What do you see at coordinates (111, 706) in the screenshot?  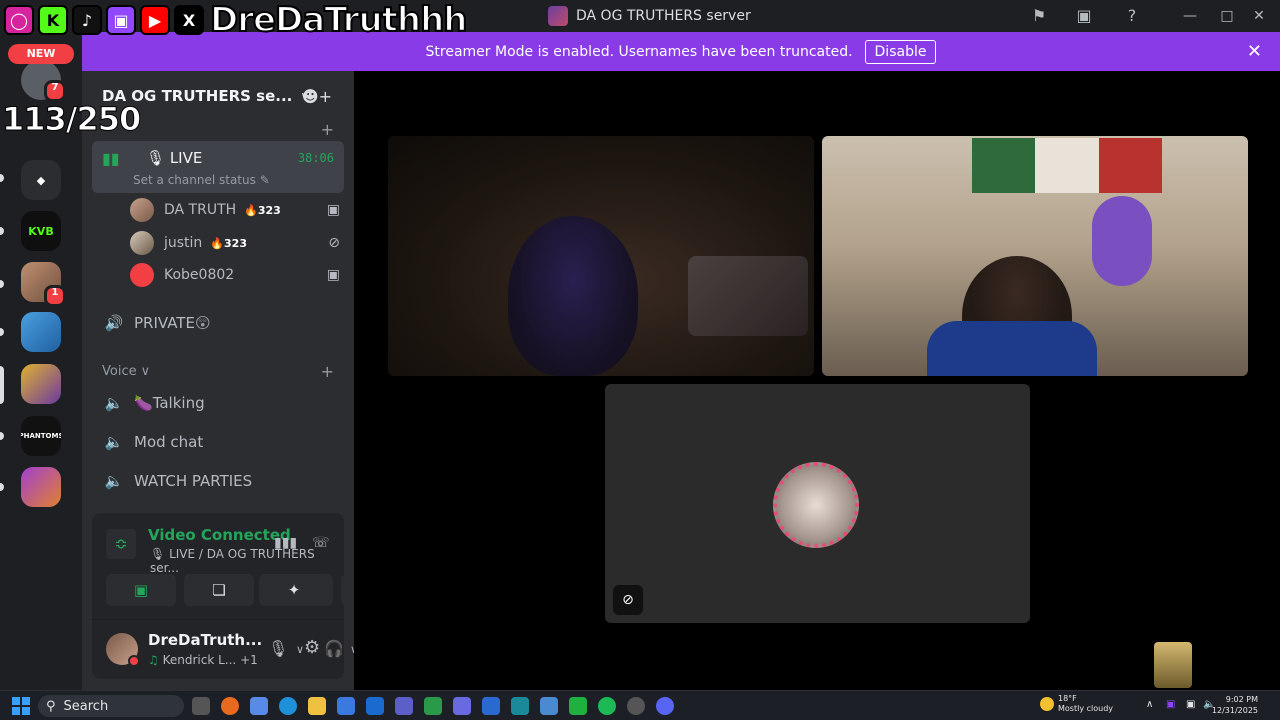 I see `taskbar-search: ⚲ Search` at bounding box center [111, 706].